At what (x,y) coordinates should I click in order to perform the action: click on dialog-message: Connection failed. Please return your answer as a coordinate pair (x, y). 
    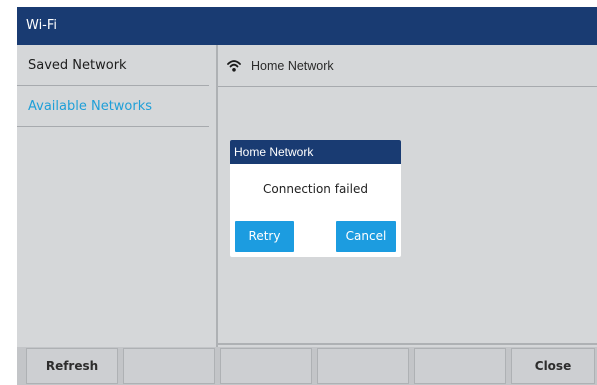
    Looking at the image, I should click on (315, 189).